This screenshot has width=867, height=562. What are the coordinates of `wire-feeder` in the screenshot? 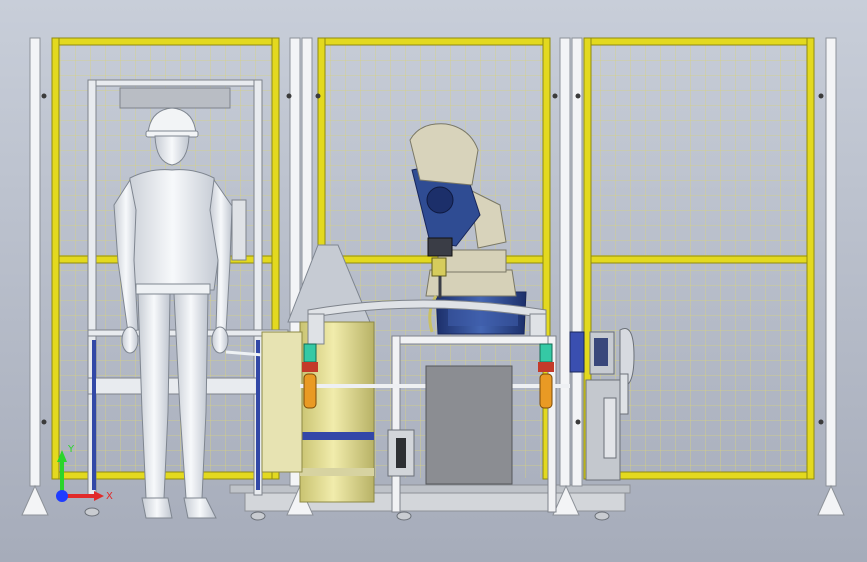 It's located at (401, 453).